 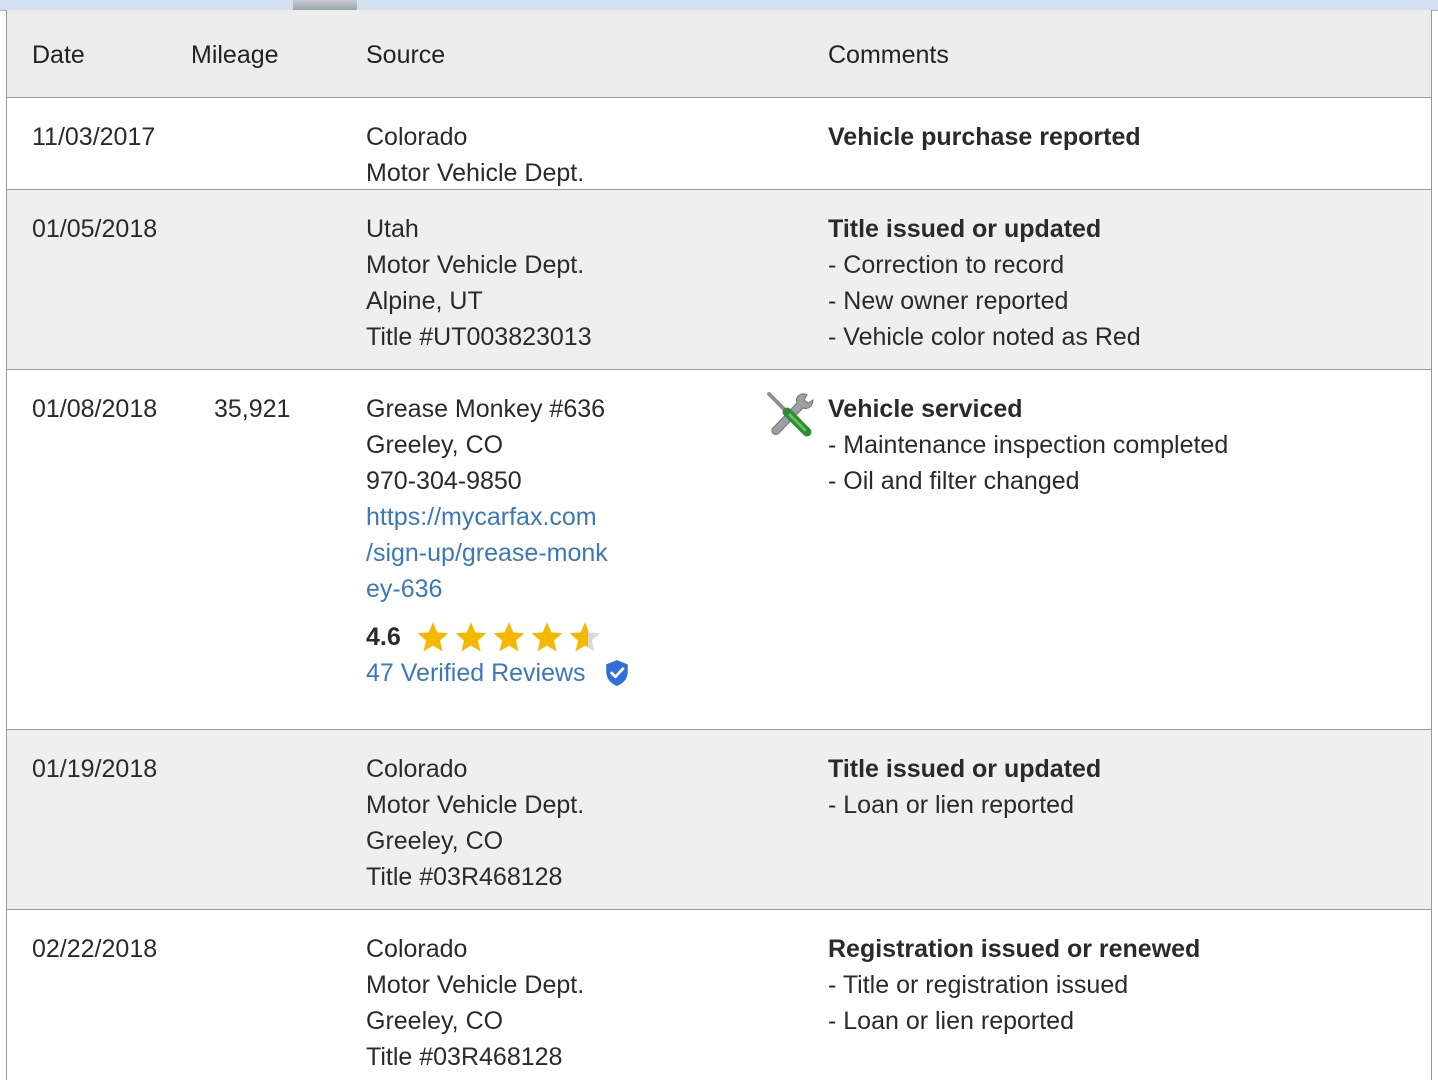 What do you see at coordinates (616, 673) in the screenshot?
I see `verified-shield-icon` at bounding box center [616, 673].